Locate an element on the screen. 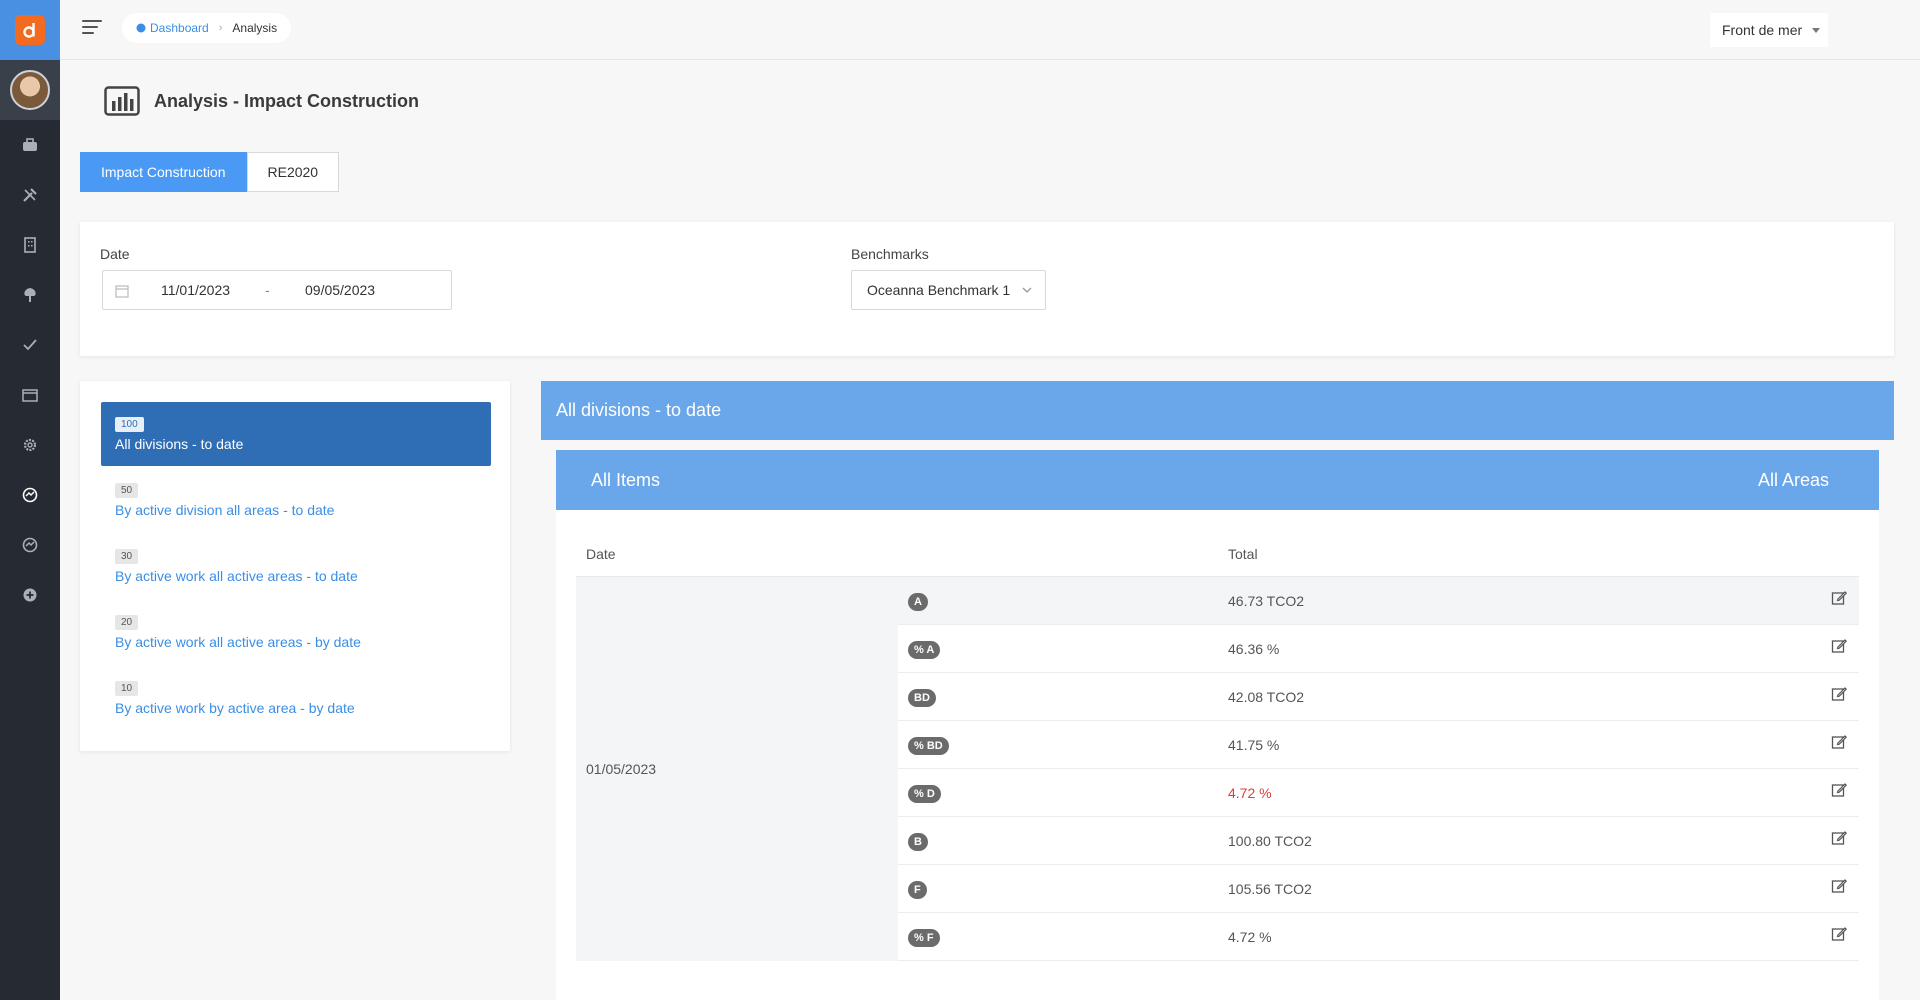  table-row: % F 4.72 % is located at coordinates (1378, 937).